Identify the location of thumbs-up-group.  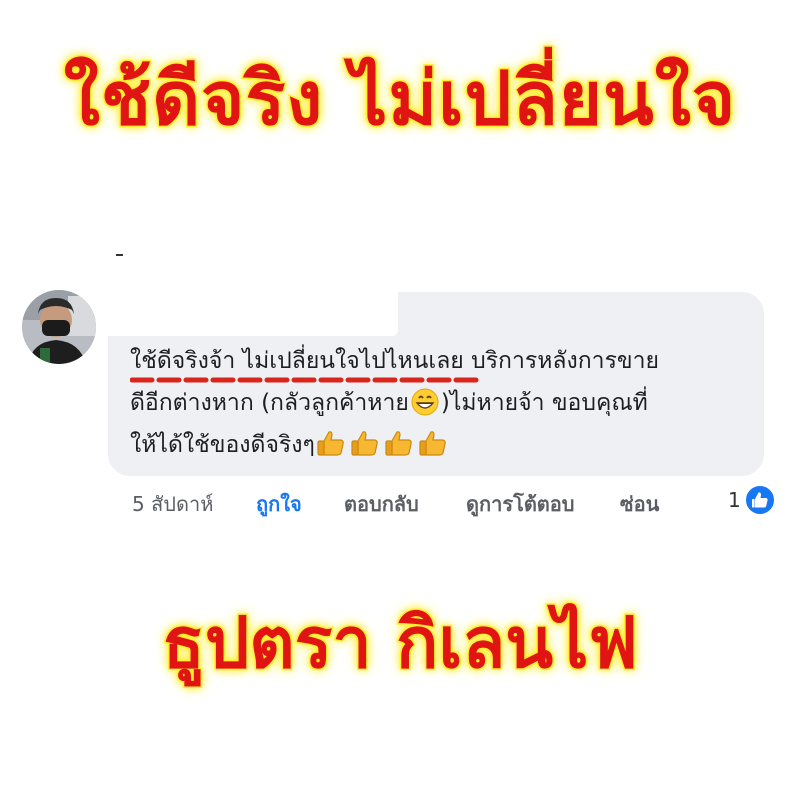
(383, 450).